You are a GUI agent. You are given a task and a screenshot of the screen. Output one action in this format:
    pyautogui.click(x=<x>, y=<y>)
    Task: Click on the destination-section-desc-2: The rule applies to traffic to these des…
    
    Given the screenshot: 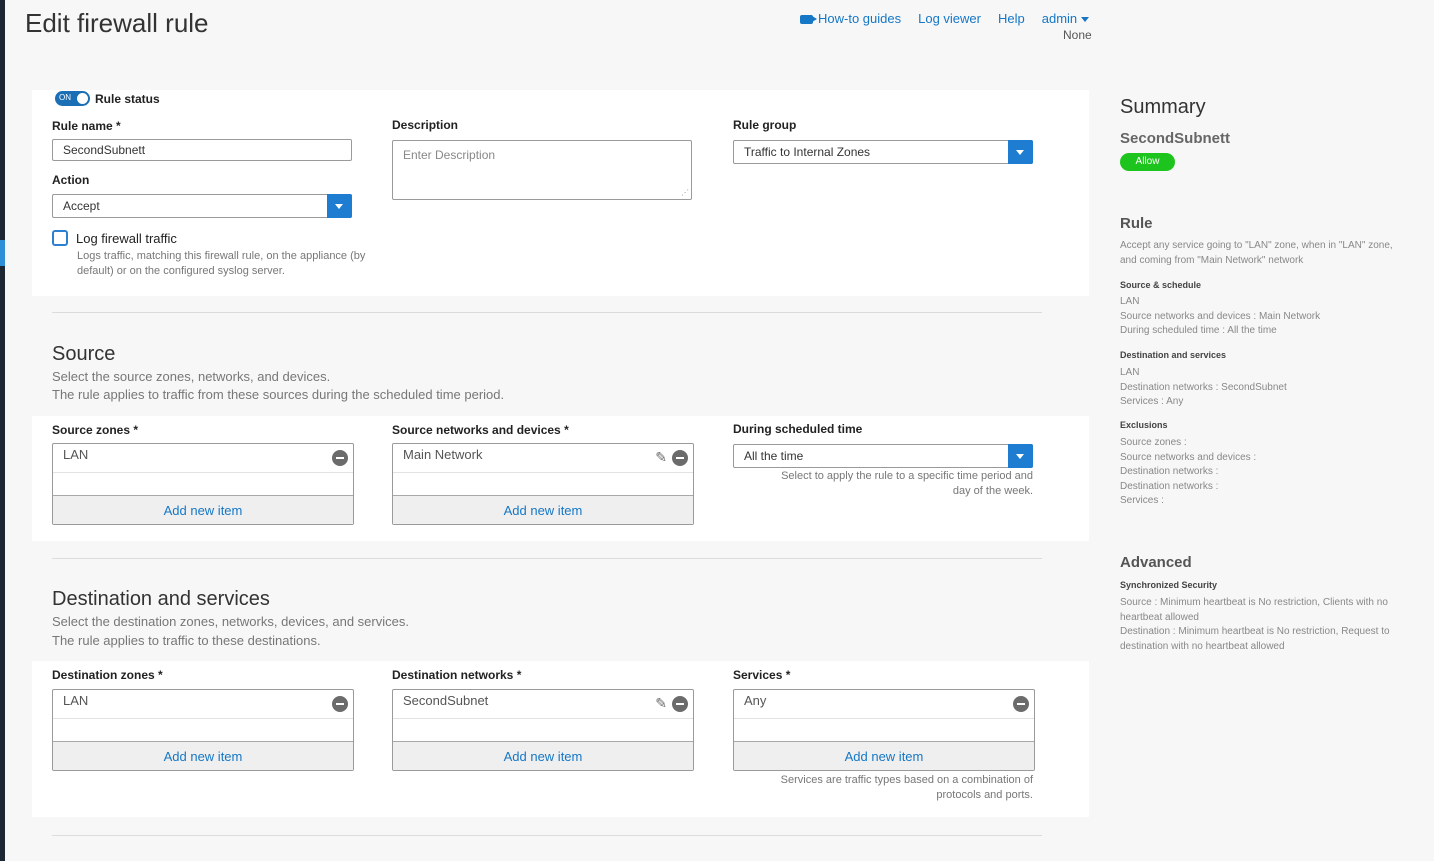 What is the action you would take?
    pyautogui.click(x=186, y=640)
    